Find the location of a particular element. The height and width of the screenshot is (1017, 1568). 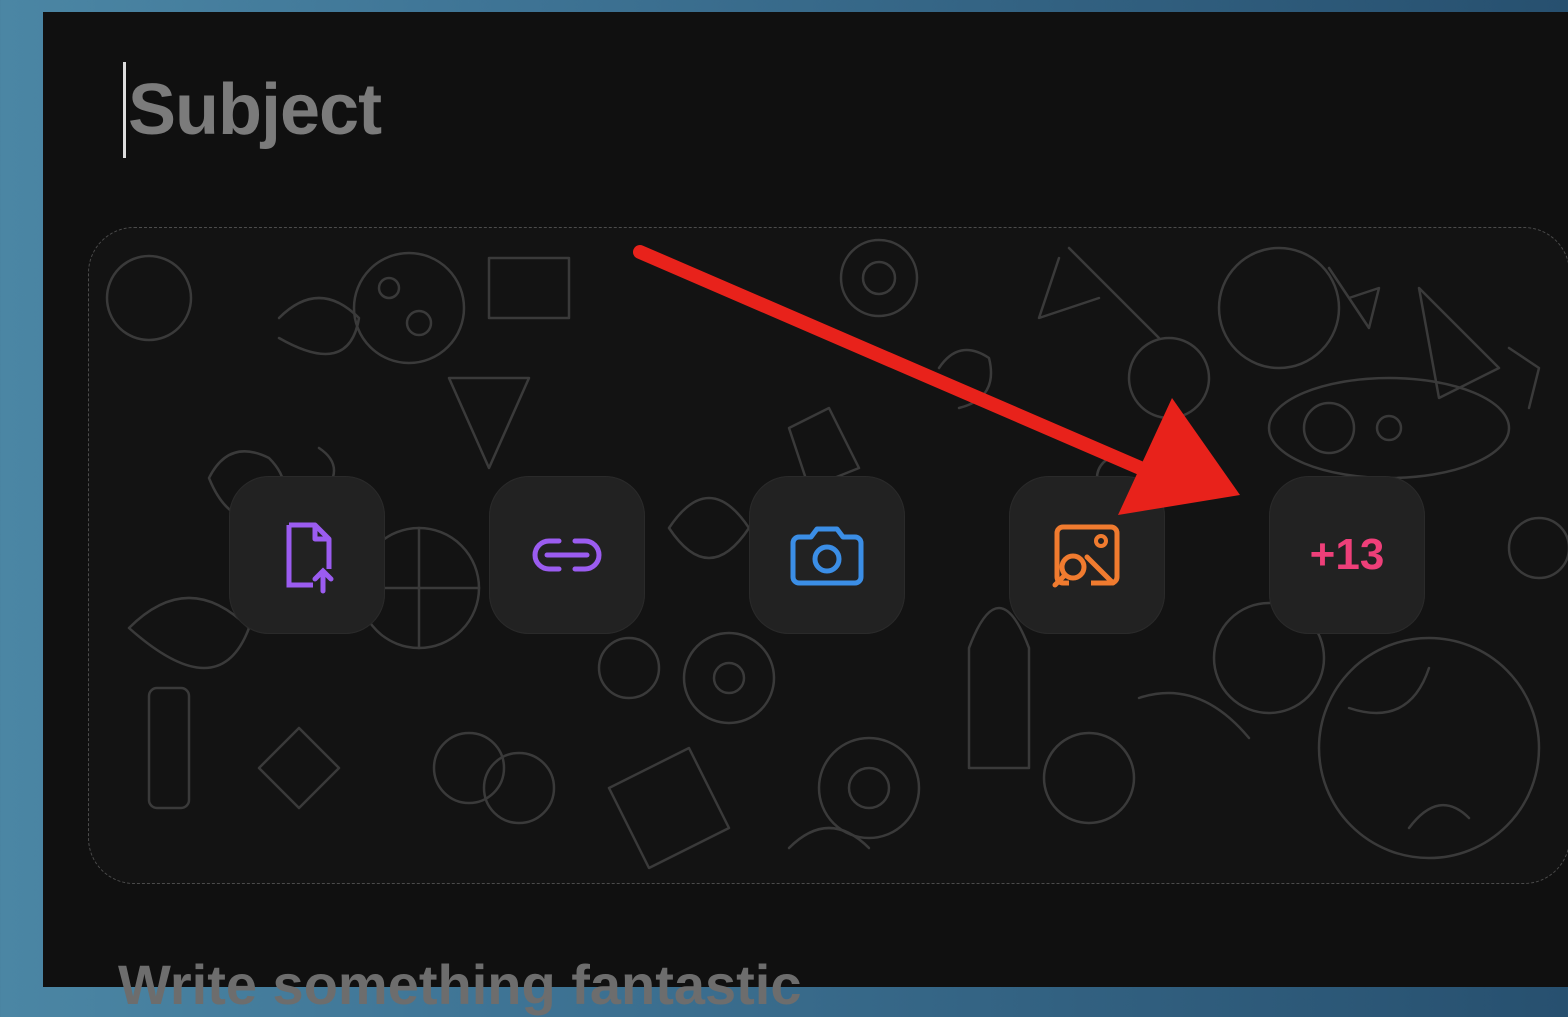

more-tools-count: +13 is located at coordinates (1347, 554).